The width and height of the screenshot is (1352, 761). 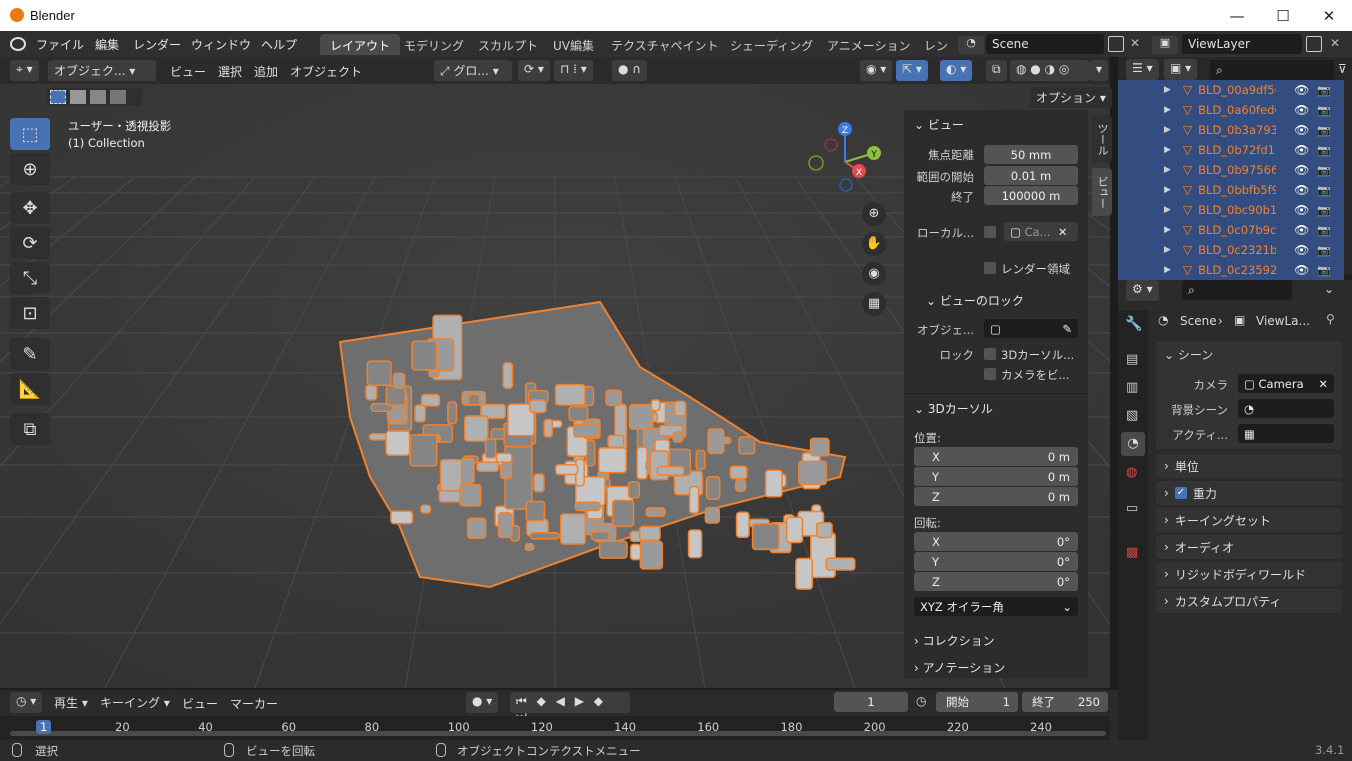 I want to click on collection-section-header: › コレクション, so click(x=954, y=640).